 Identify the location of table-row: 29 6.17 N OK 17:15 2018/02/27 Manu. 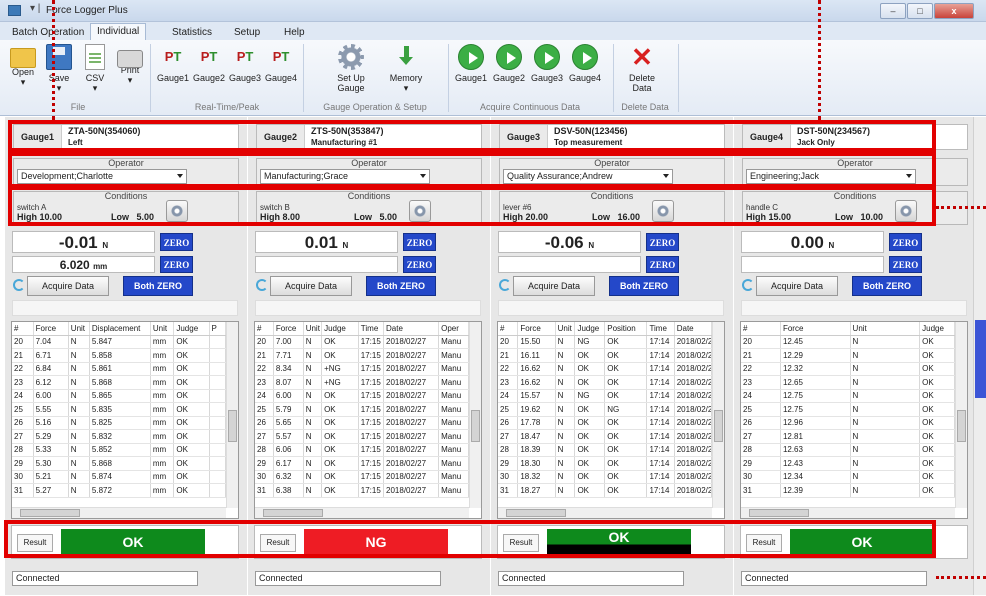
(362, 463).